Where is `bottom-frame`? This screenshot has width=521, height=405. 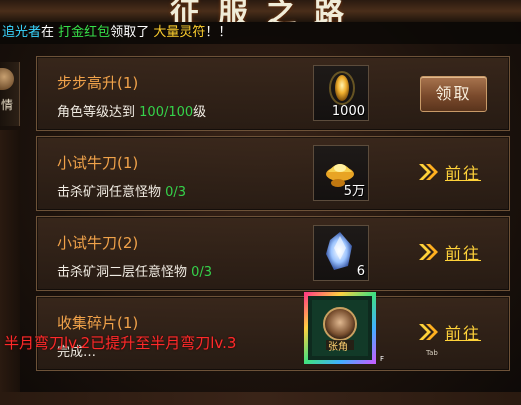 bottom-frame is located at coordinates (260, 398).